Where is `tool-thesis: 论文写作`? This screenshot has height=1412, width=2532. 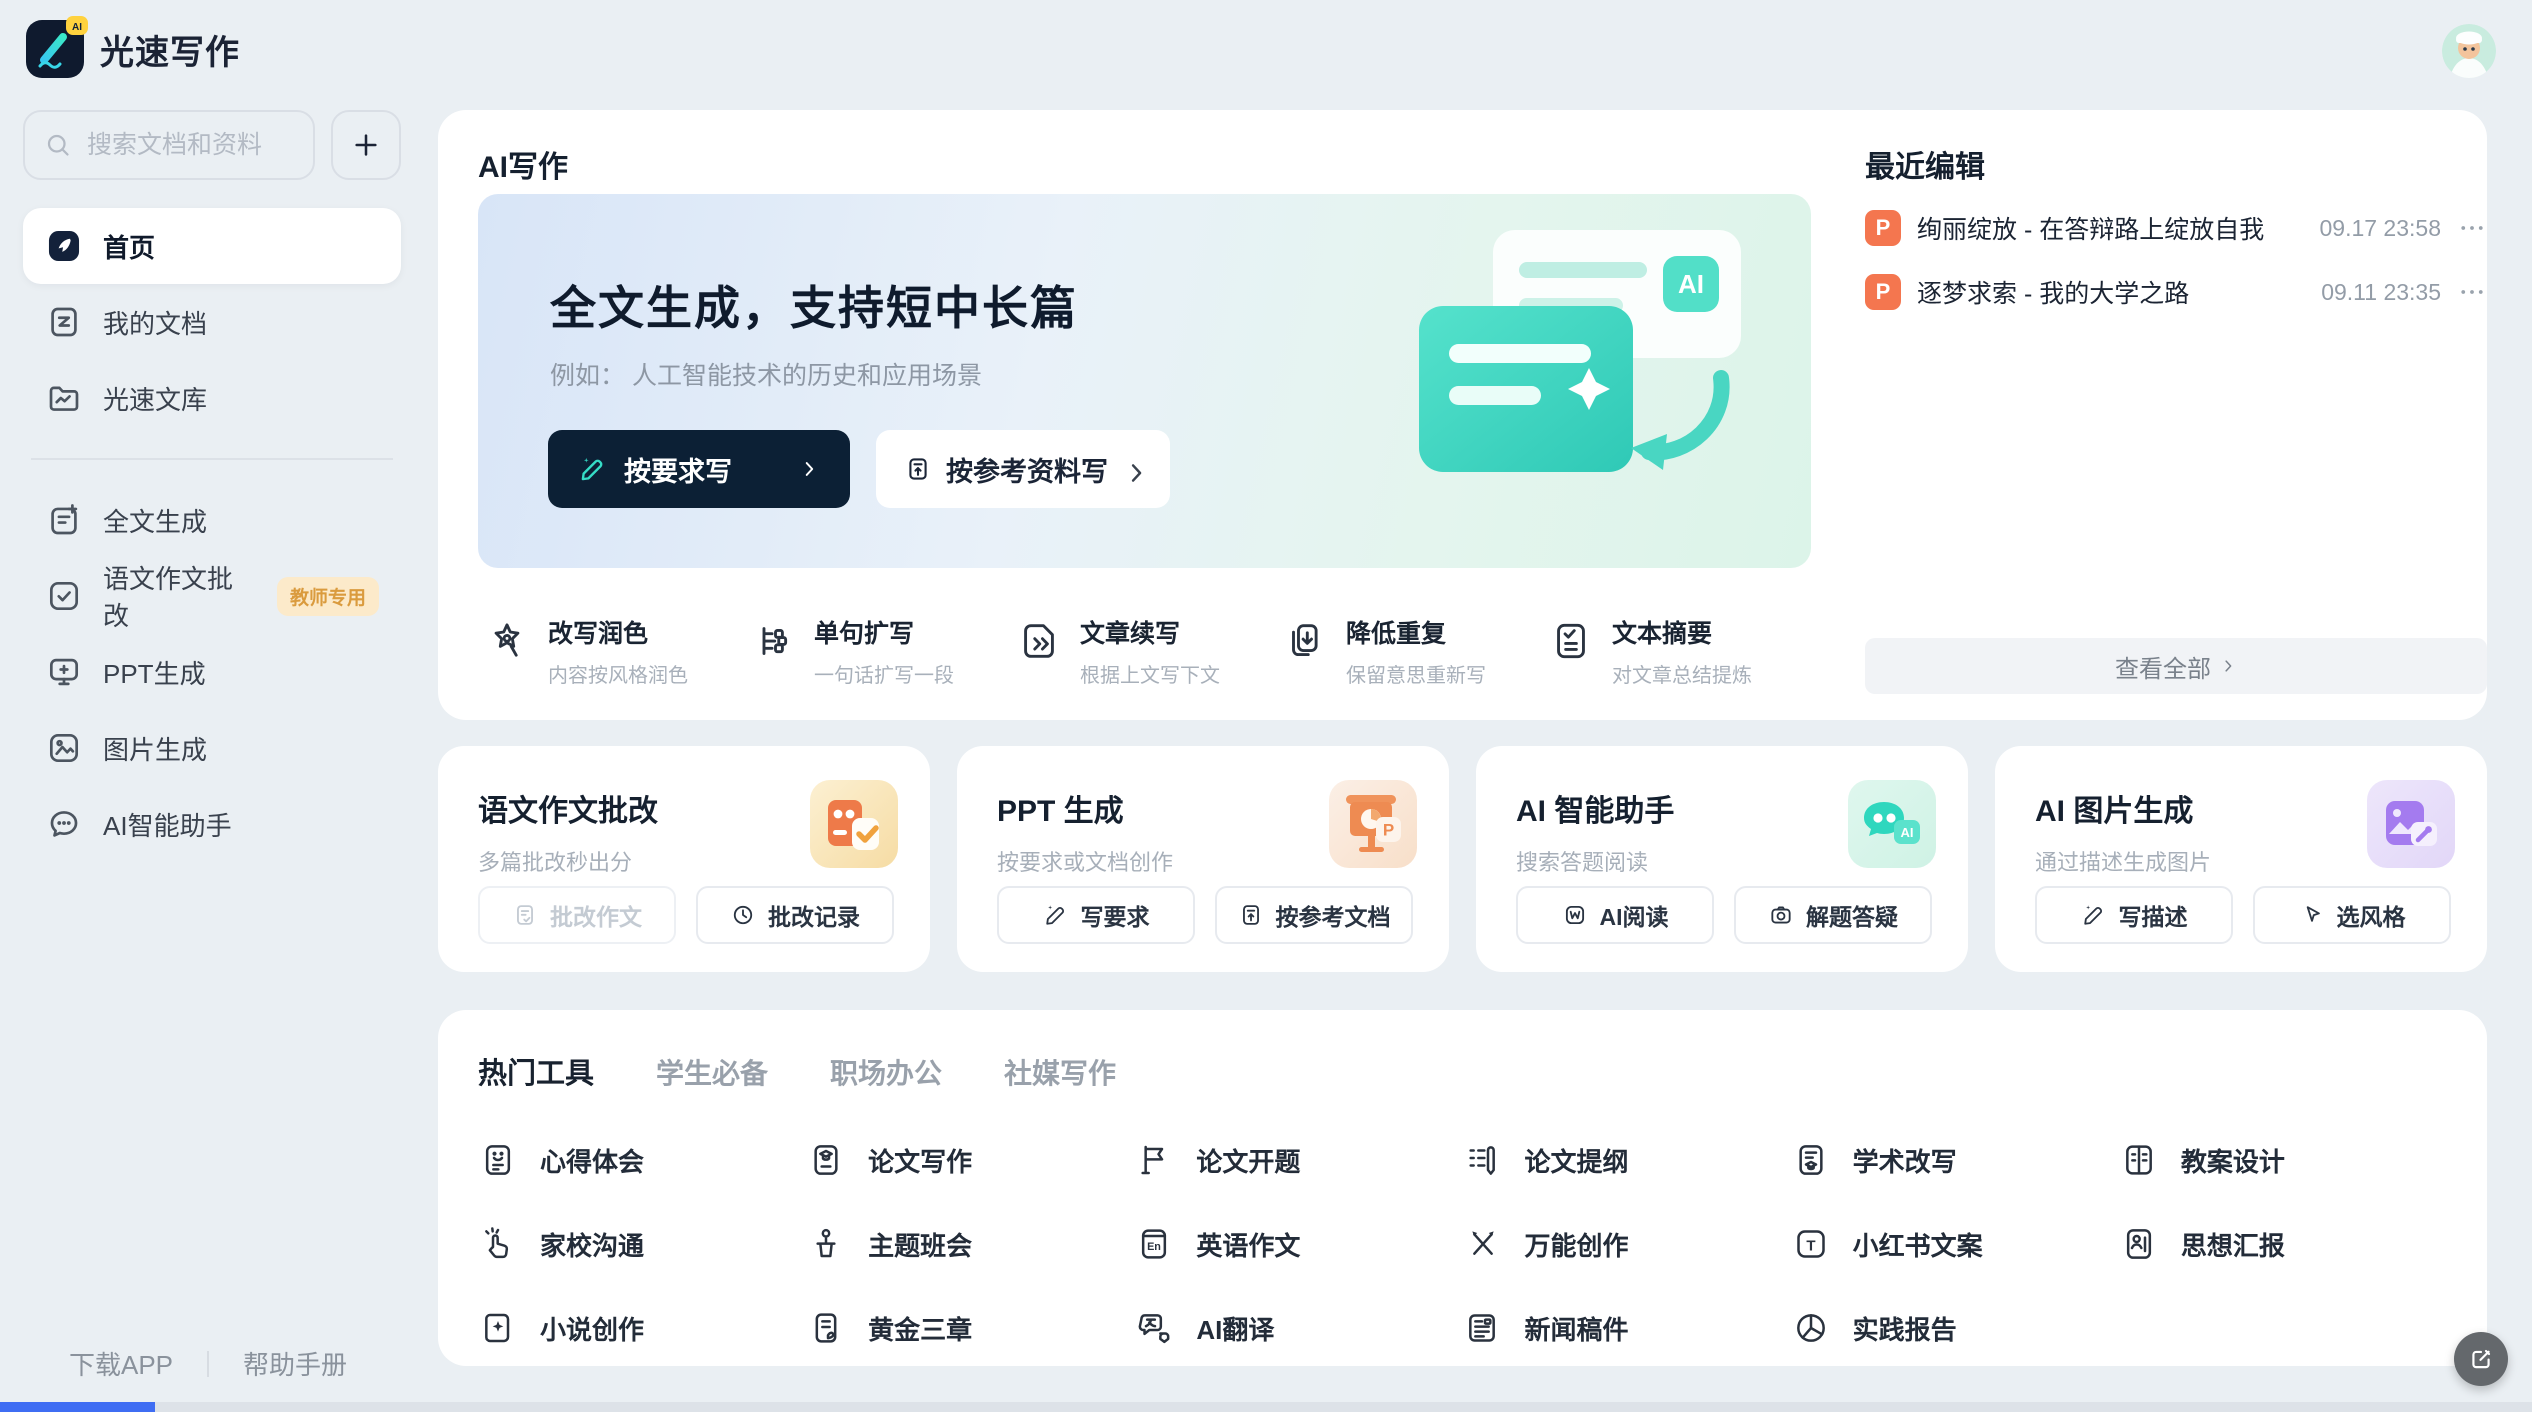 tool-thesis: 论文写作 is located at coordinates (970, 1160).